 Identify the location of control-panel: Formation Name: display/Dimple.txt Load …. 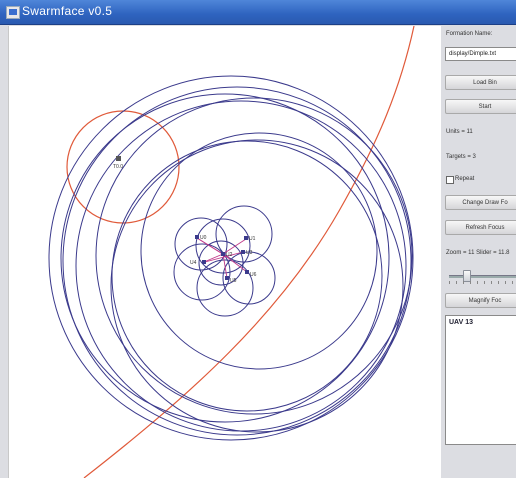
(478, 252).